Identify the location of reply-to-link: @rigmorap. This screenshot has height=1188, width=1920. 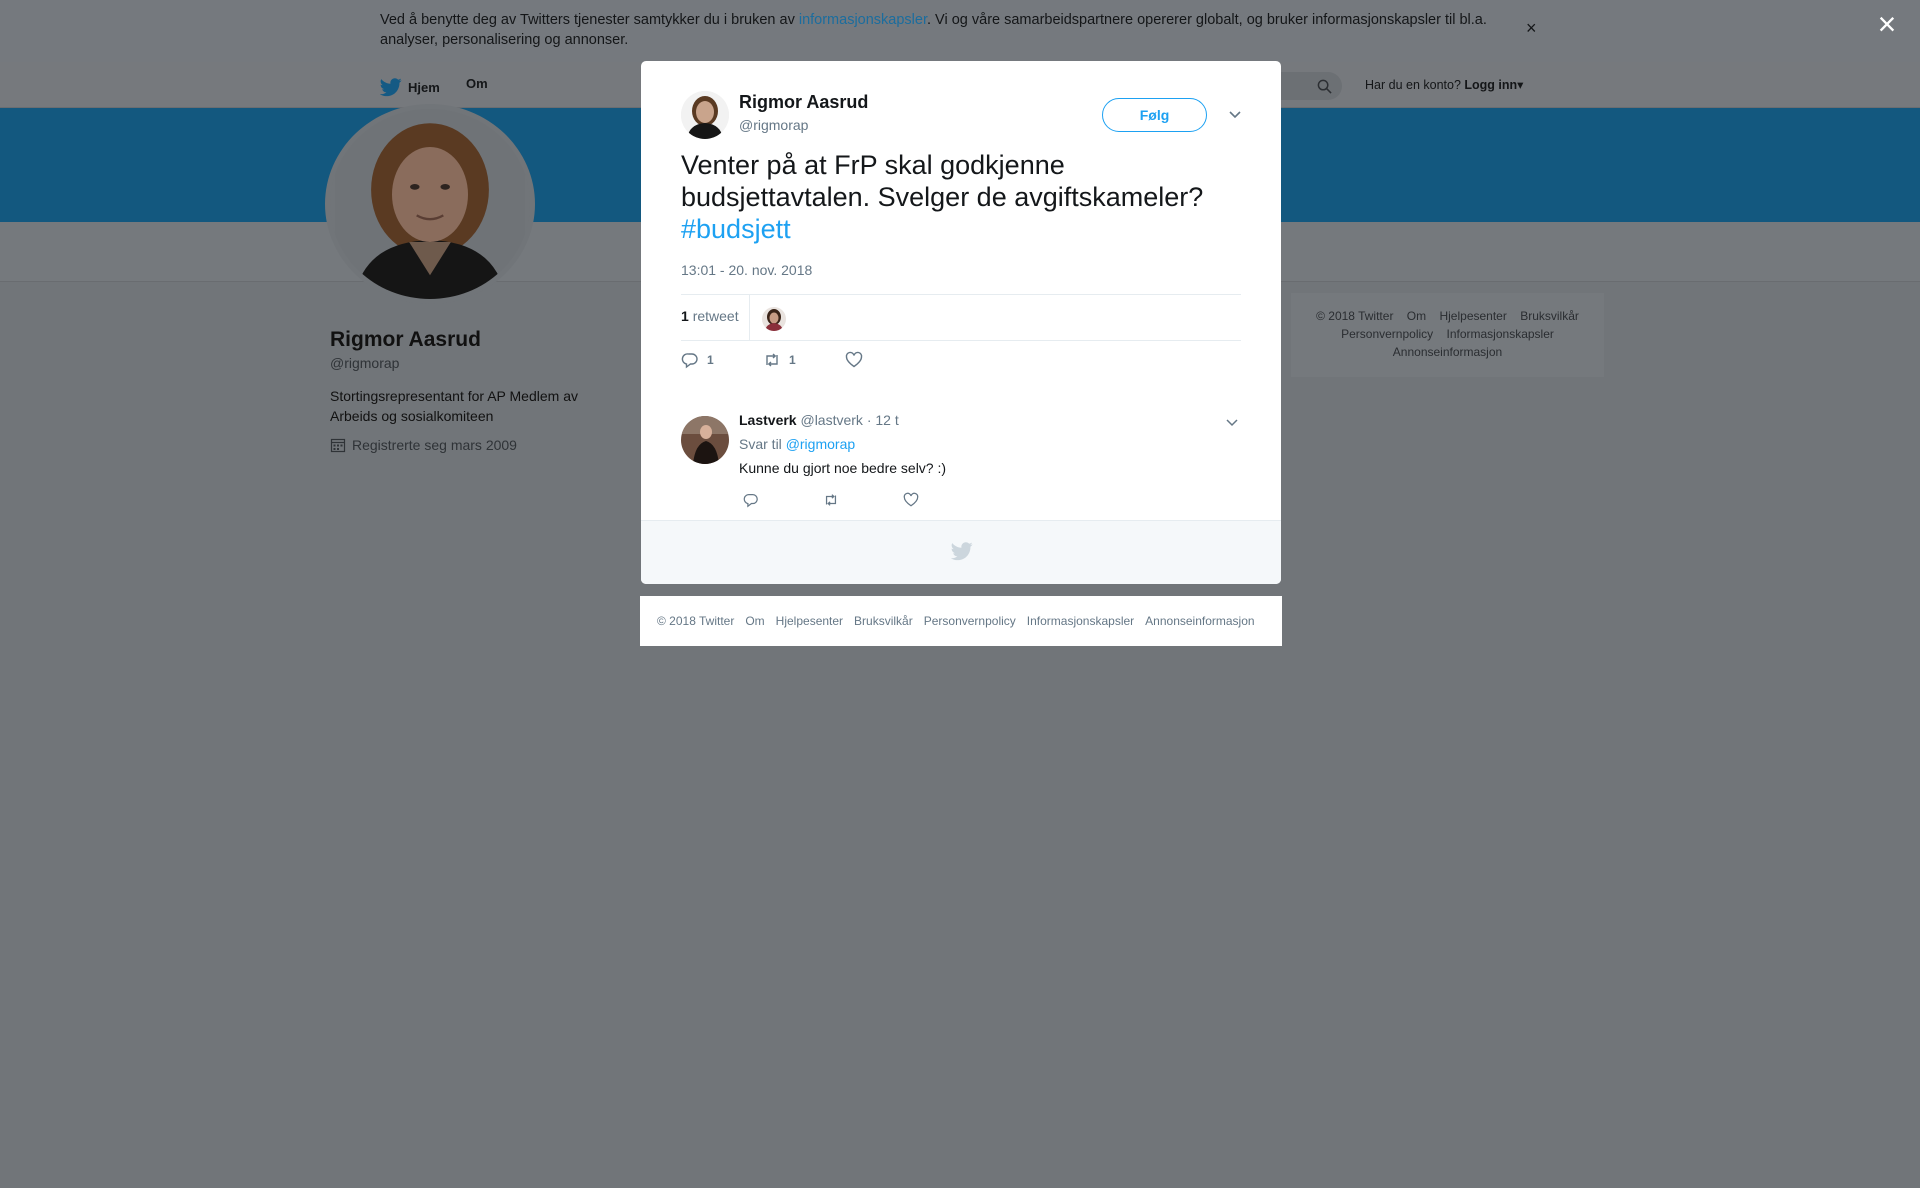
(820, 444).